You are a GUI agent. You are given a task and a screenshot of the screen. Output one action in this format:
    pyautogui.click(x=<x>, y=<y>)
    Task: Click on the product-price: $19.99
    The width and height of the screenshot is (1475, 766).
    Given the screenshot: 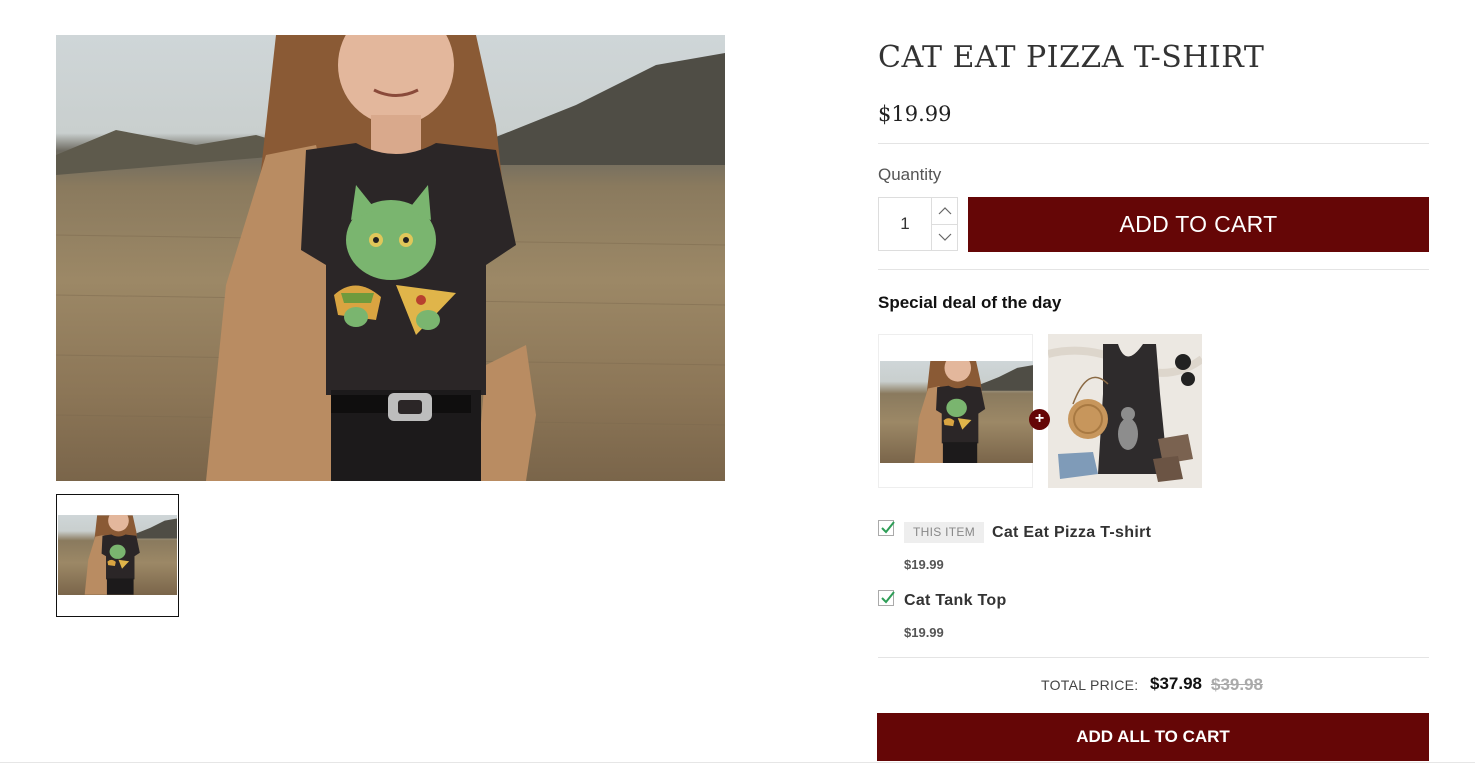 What is the action you would take?
    pyautogui.click(x=915, y=114)
    